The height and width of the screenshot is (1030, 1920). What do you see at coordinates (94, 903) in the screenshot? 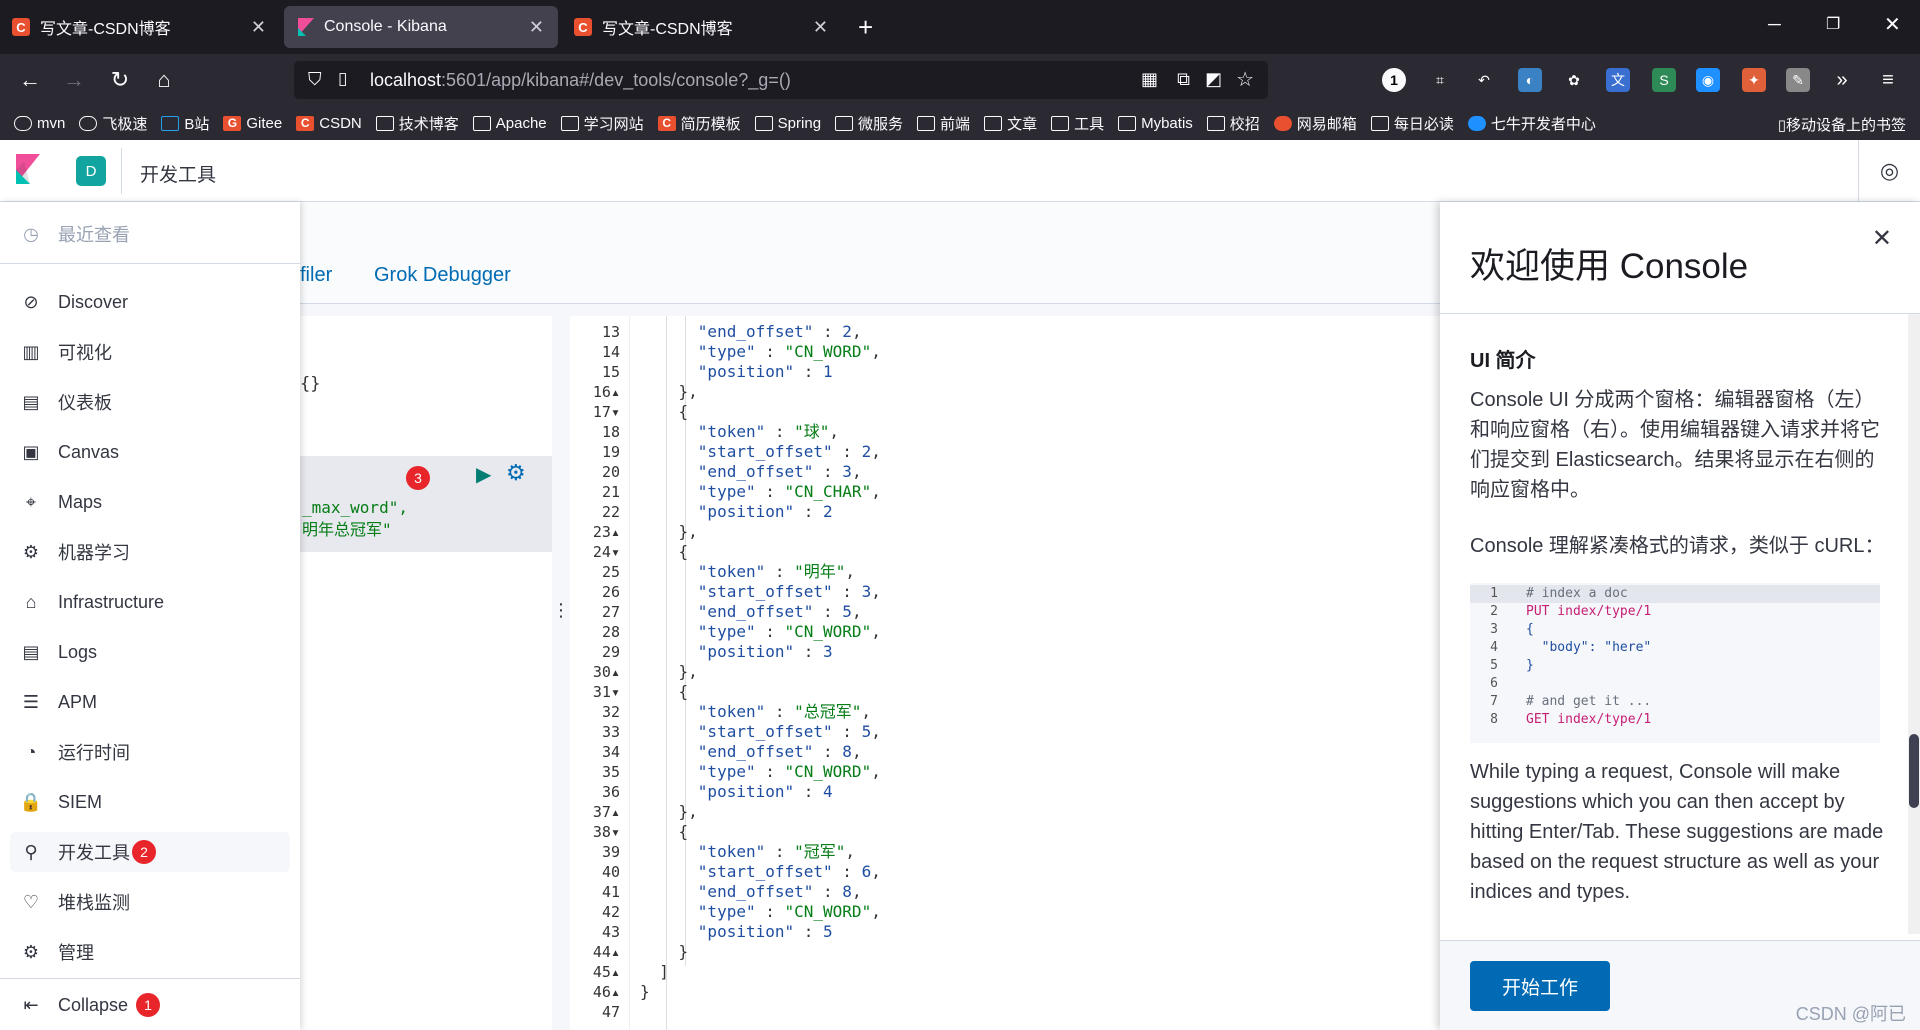
I see `sidebar-item-label: 堆栈监测` at bounding box center [94, 903].